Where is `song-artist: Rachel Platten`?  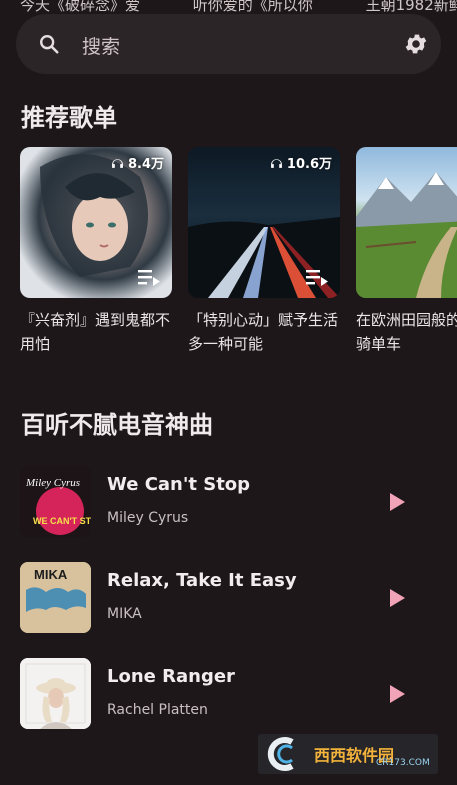
song-artist: Rachel Platten is located at coordinates (157, 710).